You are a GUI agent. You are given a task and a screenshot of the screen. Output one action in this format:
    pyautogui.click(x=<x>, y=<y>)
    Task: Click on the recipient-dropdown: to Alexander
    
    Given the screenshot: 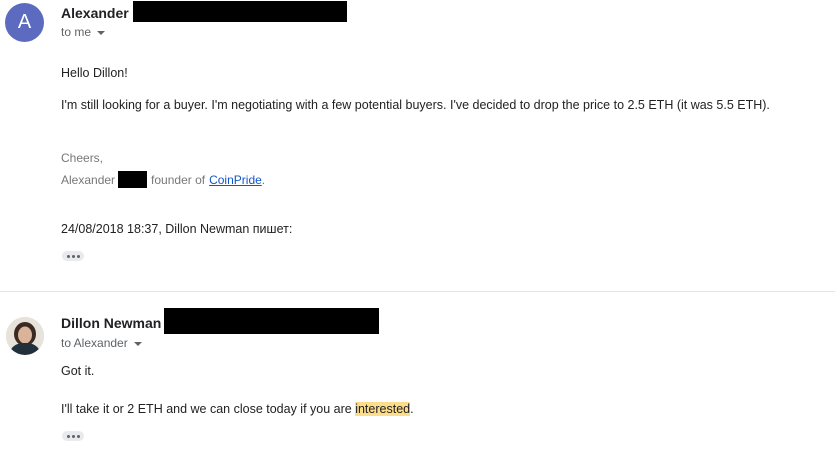 What is the action you would take?
    pyautogui.click(x=101, y=343)
    